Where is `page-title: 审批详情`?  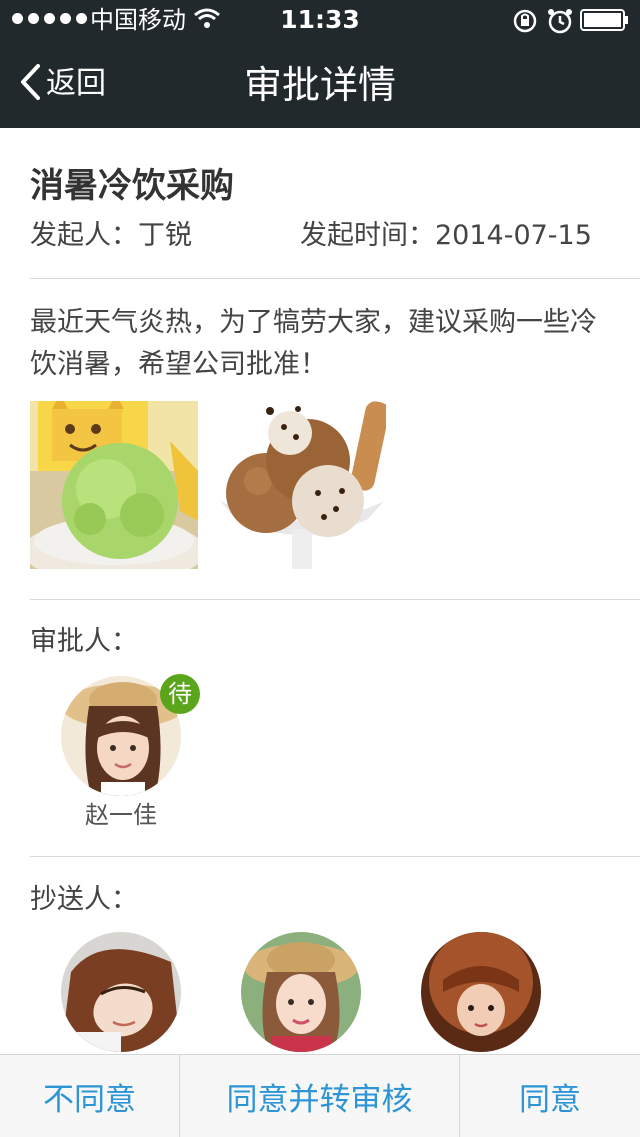 page-title: 审批详情 is located at coordinates (319, 85).